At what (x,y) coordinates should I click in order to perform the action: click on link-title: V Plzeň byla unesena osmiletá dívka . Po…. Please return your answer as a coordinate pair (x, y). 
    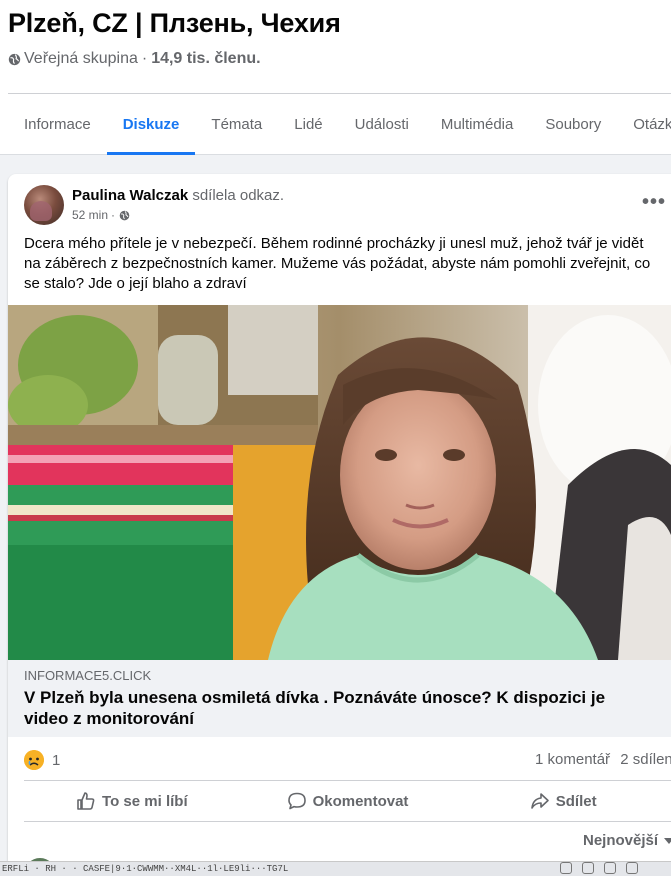
    Looking at the image, I should click on (339, 708).